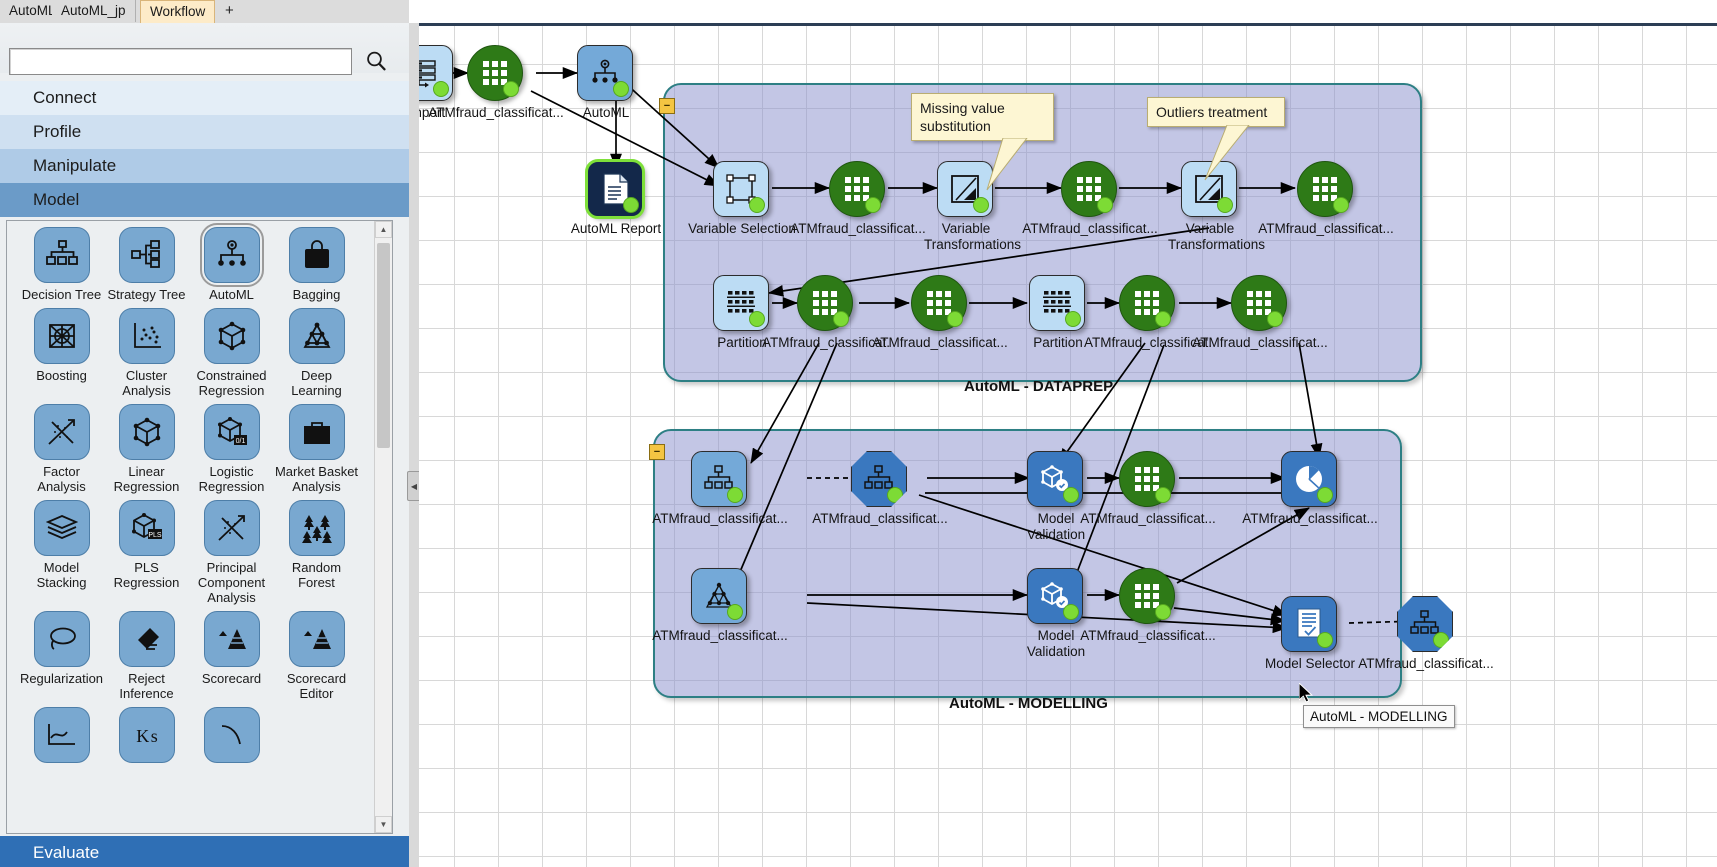 This screenshot has height=867, width=1717. I want to click on palette-item-random-forest: Random Forest, so click(316, 552).